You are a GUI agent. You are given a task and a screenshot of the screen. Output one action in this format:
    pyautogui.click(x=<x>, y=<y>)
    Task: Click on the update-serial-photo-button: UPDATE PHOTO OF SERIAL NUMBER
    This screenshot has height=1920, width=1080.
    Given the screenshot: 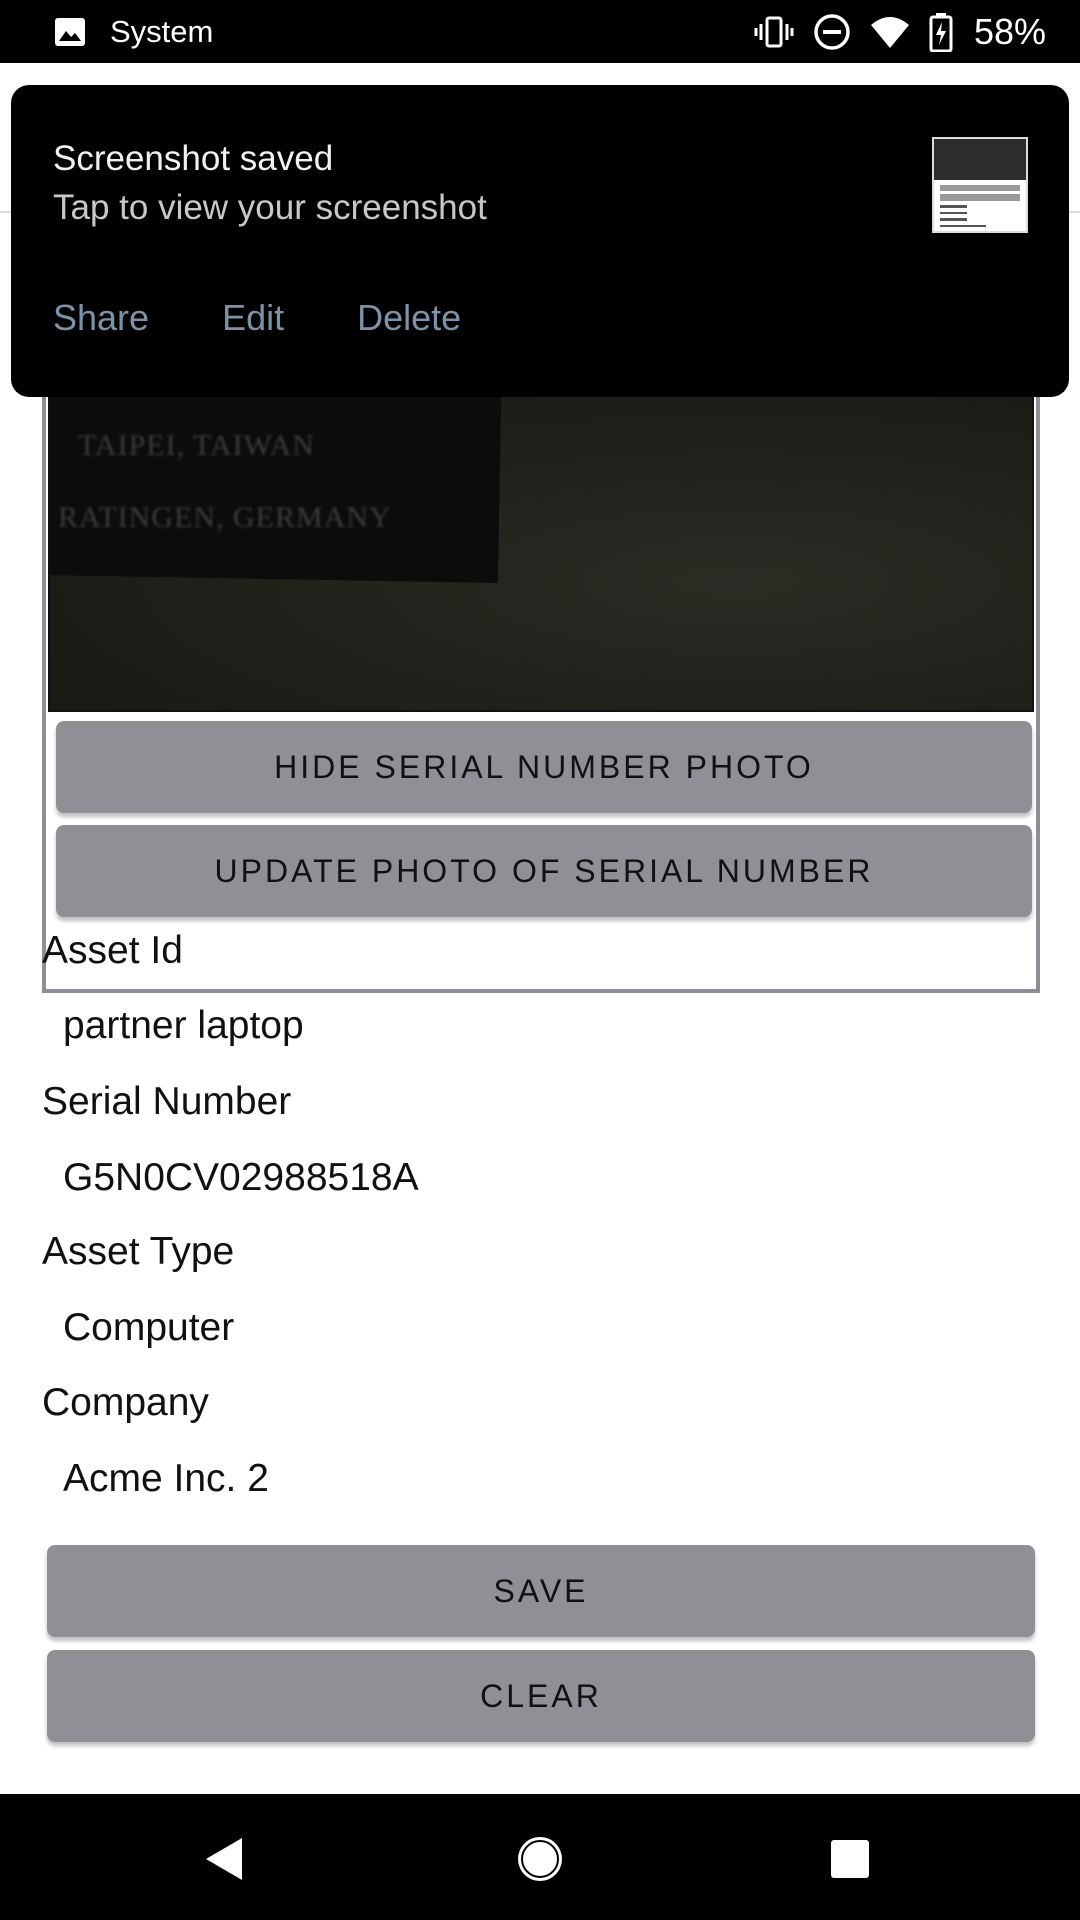 What is the action you would take?
    pyautogui.click(x=544, y=871)
    